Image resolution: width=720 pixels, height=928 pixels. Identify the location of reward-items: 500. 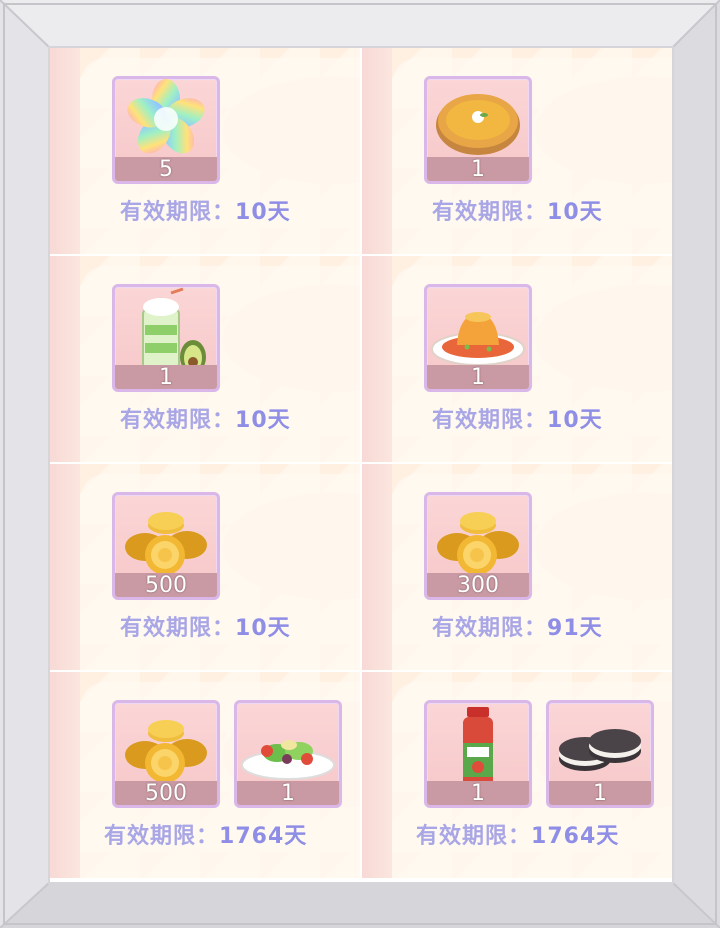
(166, 546).